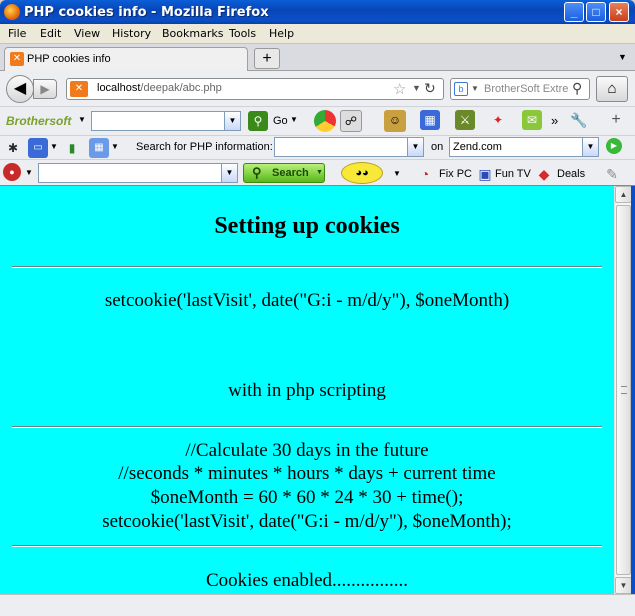 This screenshot has height=616, width=635. I want to click on monitor-icon: ▭, so click(38, 148).